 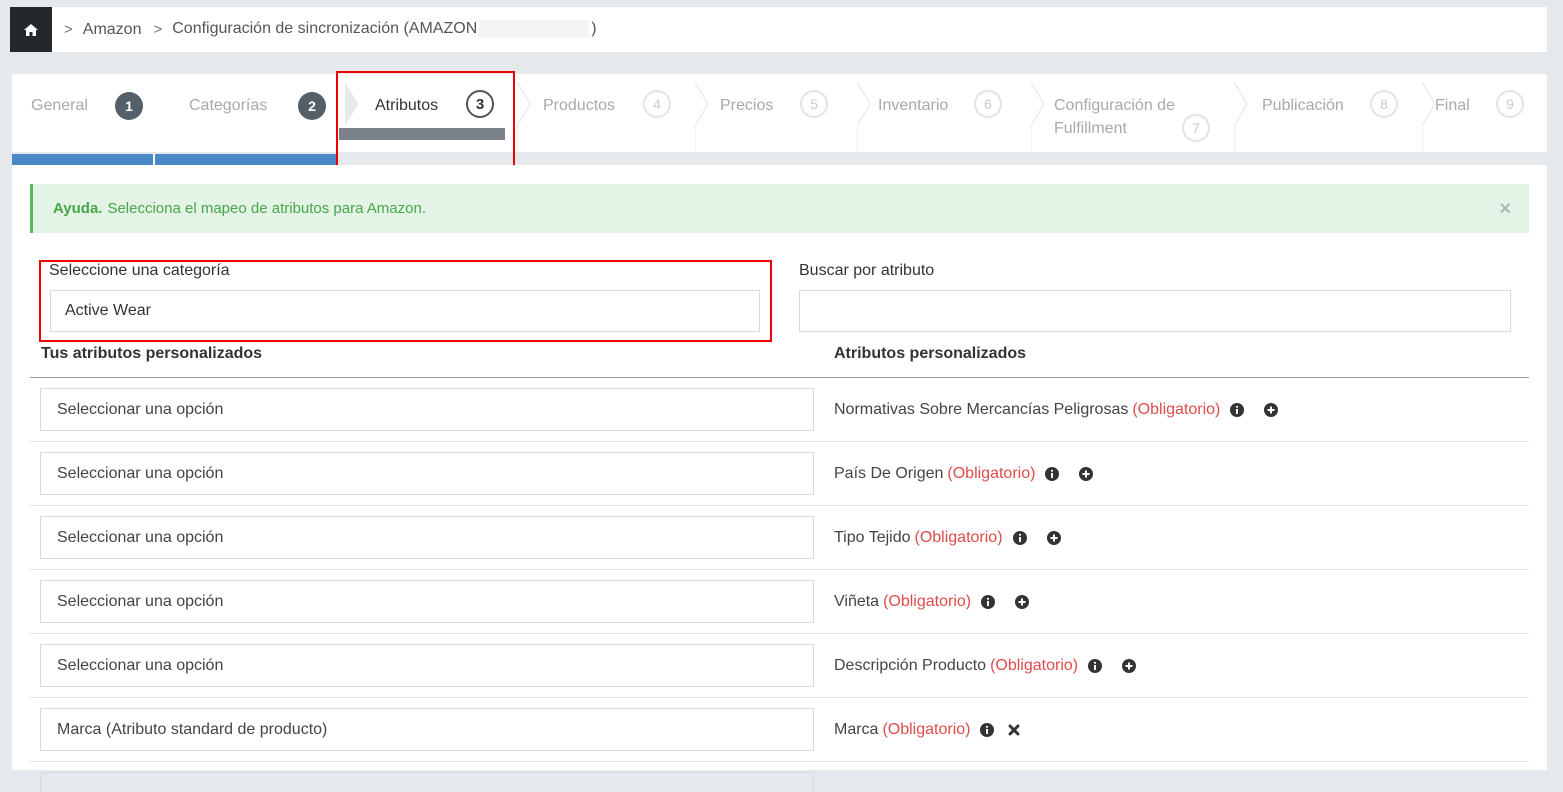 I want to click on option-select: Marca (Atributo standard de producto), so click(x=427, y=729).